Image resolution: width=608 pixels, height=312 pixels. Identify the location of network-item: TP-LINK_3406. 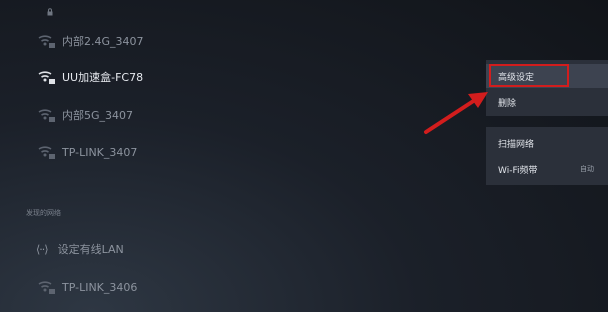
(86, 287).